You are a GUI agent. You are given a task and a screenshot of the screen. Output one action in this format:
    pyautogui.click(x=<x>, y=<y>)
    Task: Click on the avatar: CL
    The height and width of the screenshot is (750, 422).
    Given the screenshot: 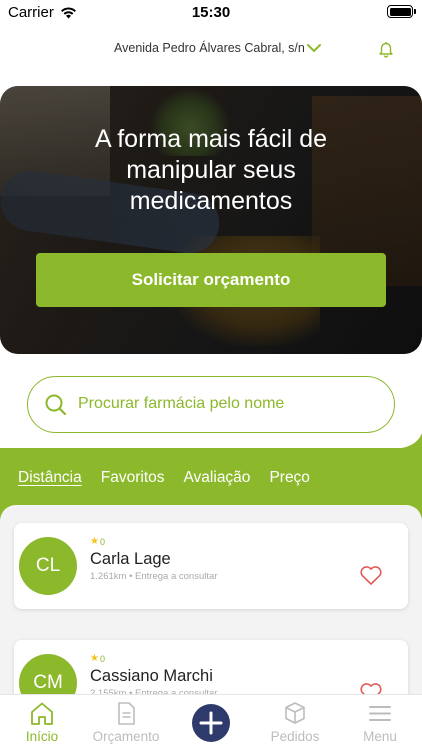 What is the action you would take?
    pyautogui.click(x=48, y=566)
    